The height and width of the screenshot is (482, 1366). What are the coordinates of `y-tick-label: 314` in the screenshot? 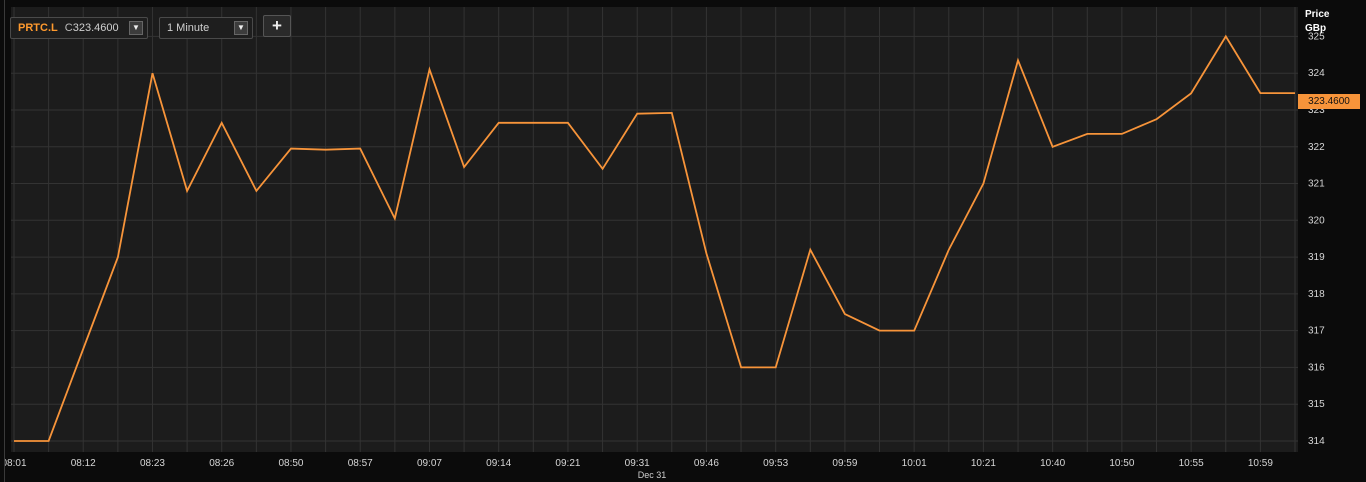 It's located at (1316, 441).